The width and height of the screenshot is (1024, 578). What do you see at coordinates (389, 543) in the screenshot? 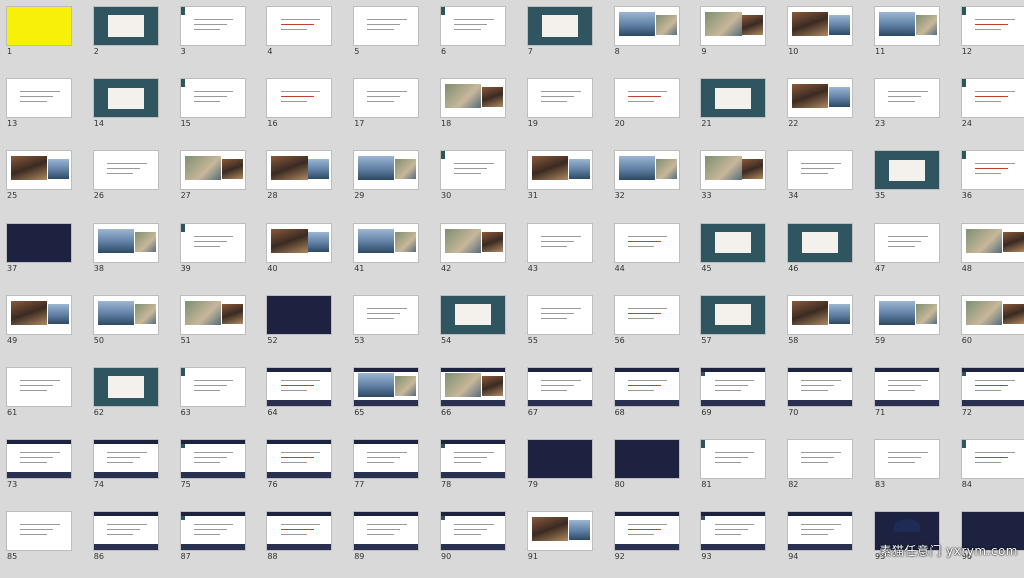
I see `slide-thumbnail: 89` at bounding box center [389, 543].